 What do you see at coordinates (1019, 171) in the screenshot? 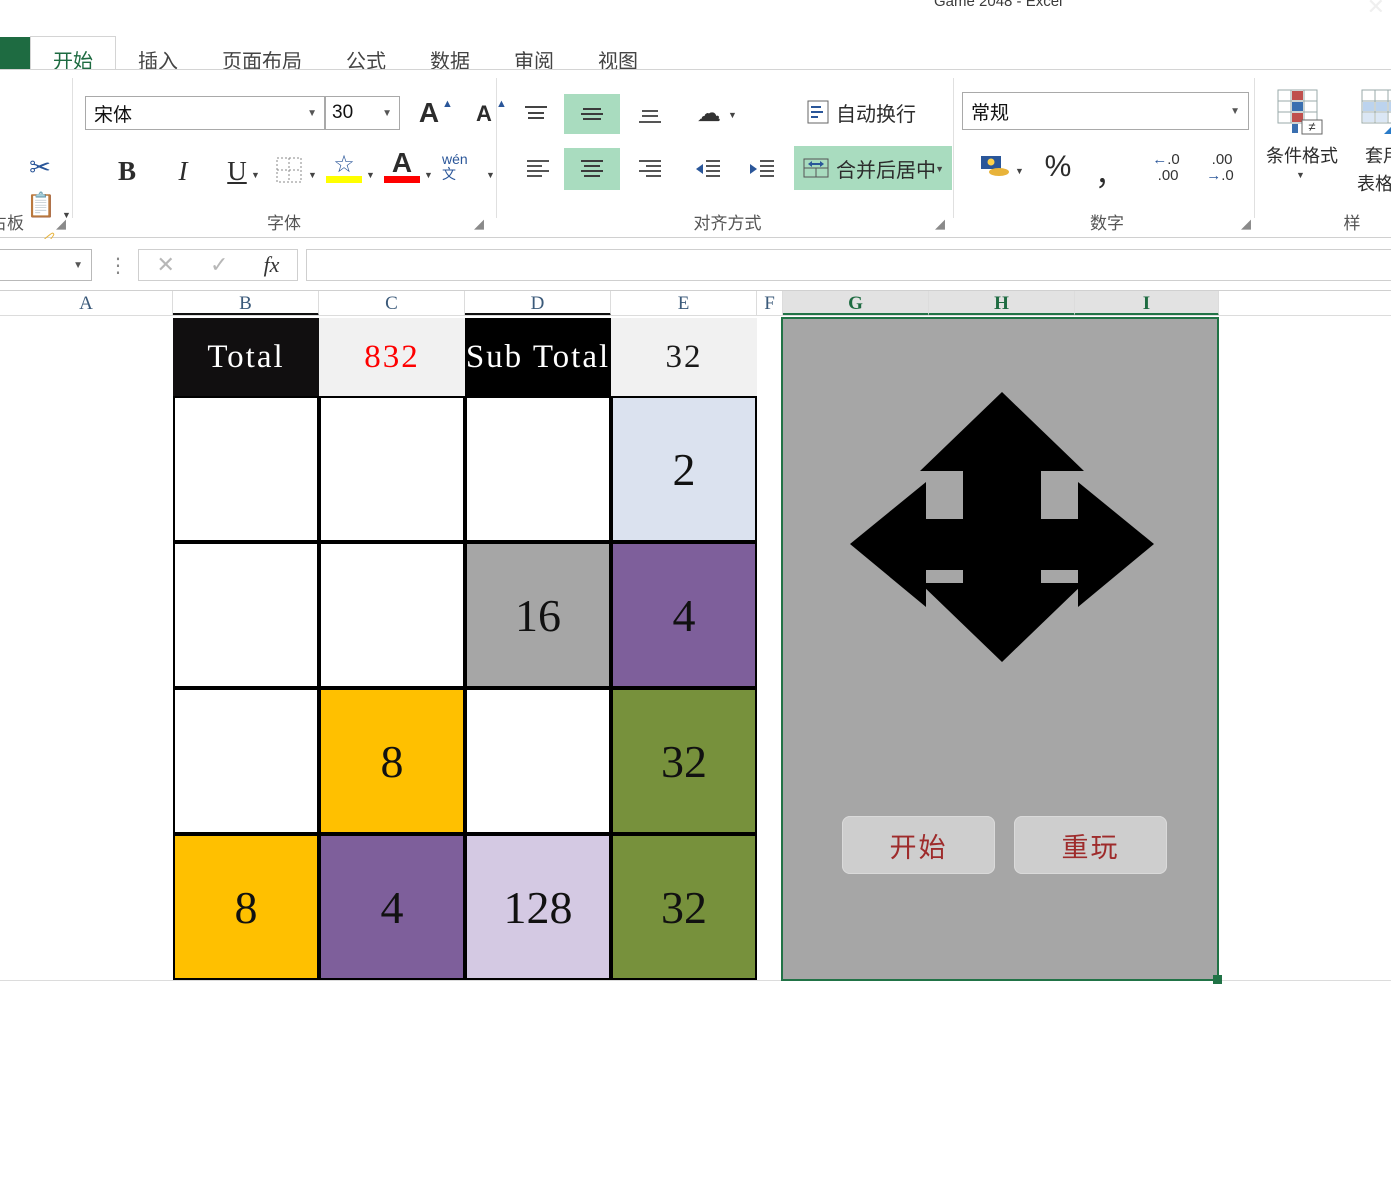
I see `accounting-dropdown-icon: ▼` at bounding box center [1019, 171].